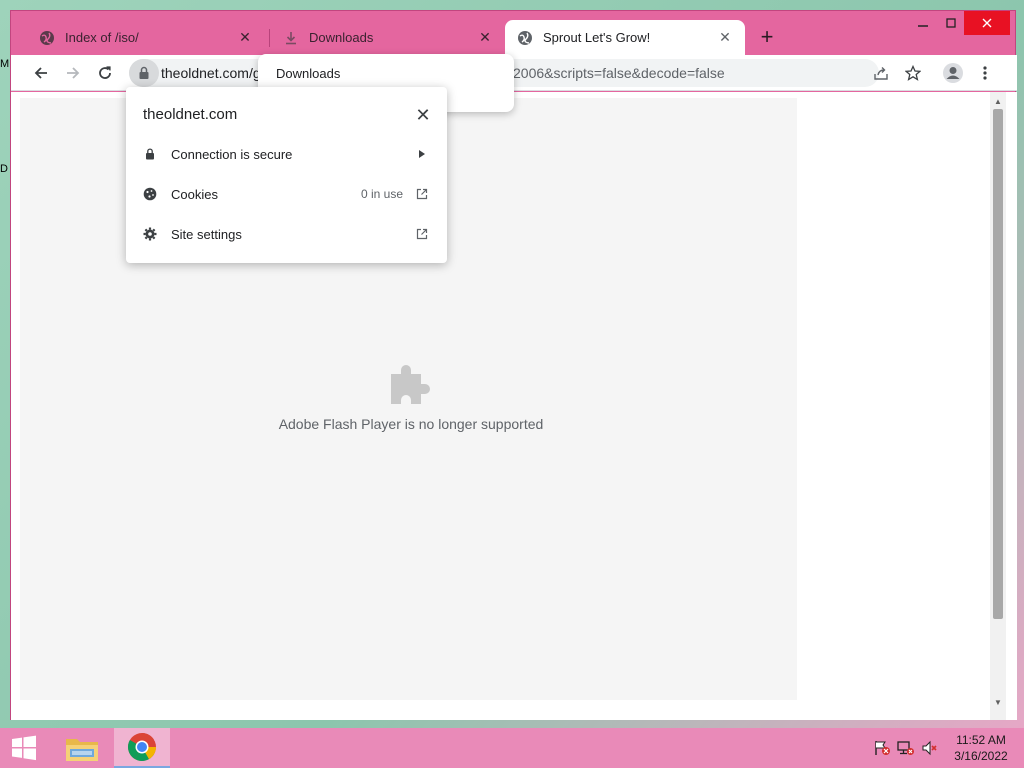 Image resolution: width=1024 pixels, height=768 pixels. I want to click on site-info-host: theoldnet.com, so click(190, 114).